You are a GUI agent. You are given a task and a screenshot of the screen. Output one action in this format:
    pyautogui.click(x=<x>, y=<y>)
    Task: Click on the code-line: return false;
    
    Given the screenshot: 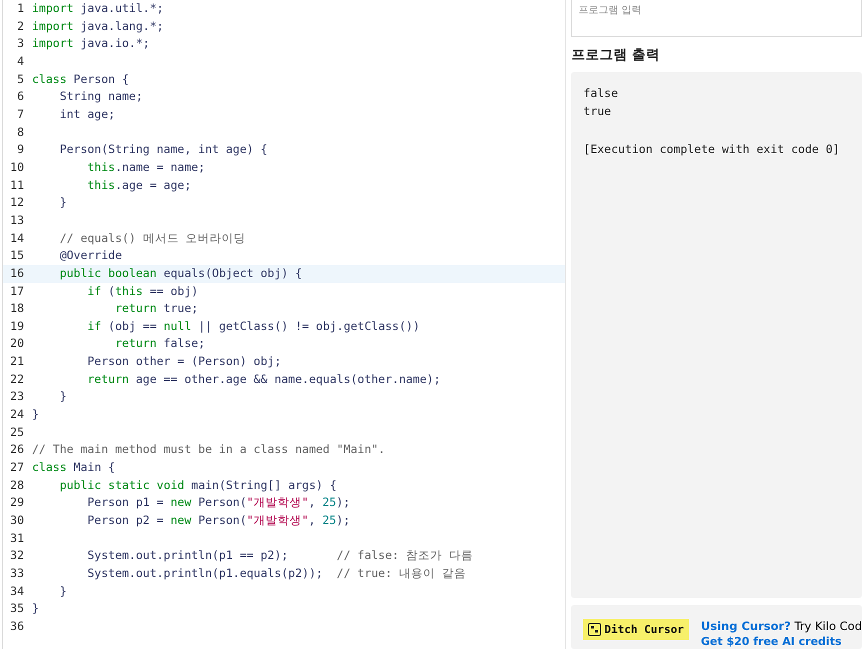 What is the action you would take?
    pyautogui.click(x=160, y=343)
    